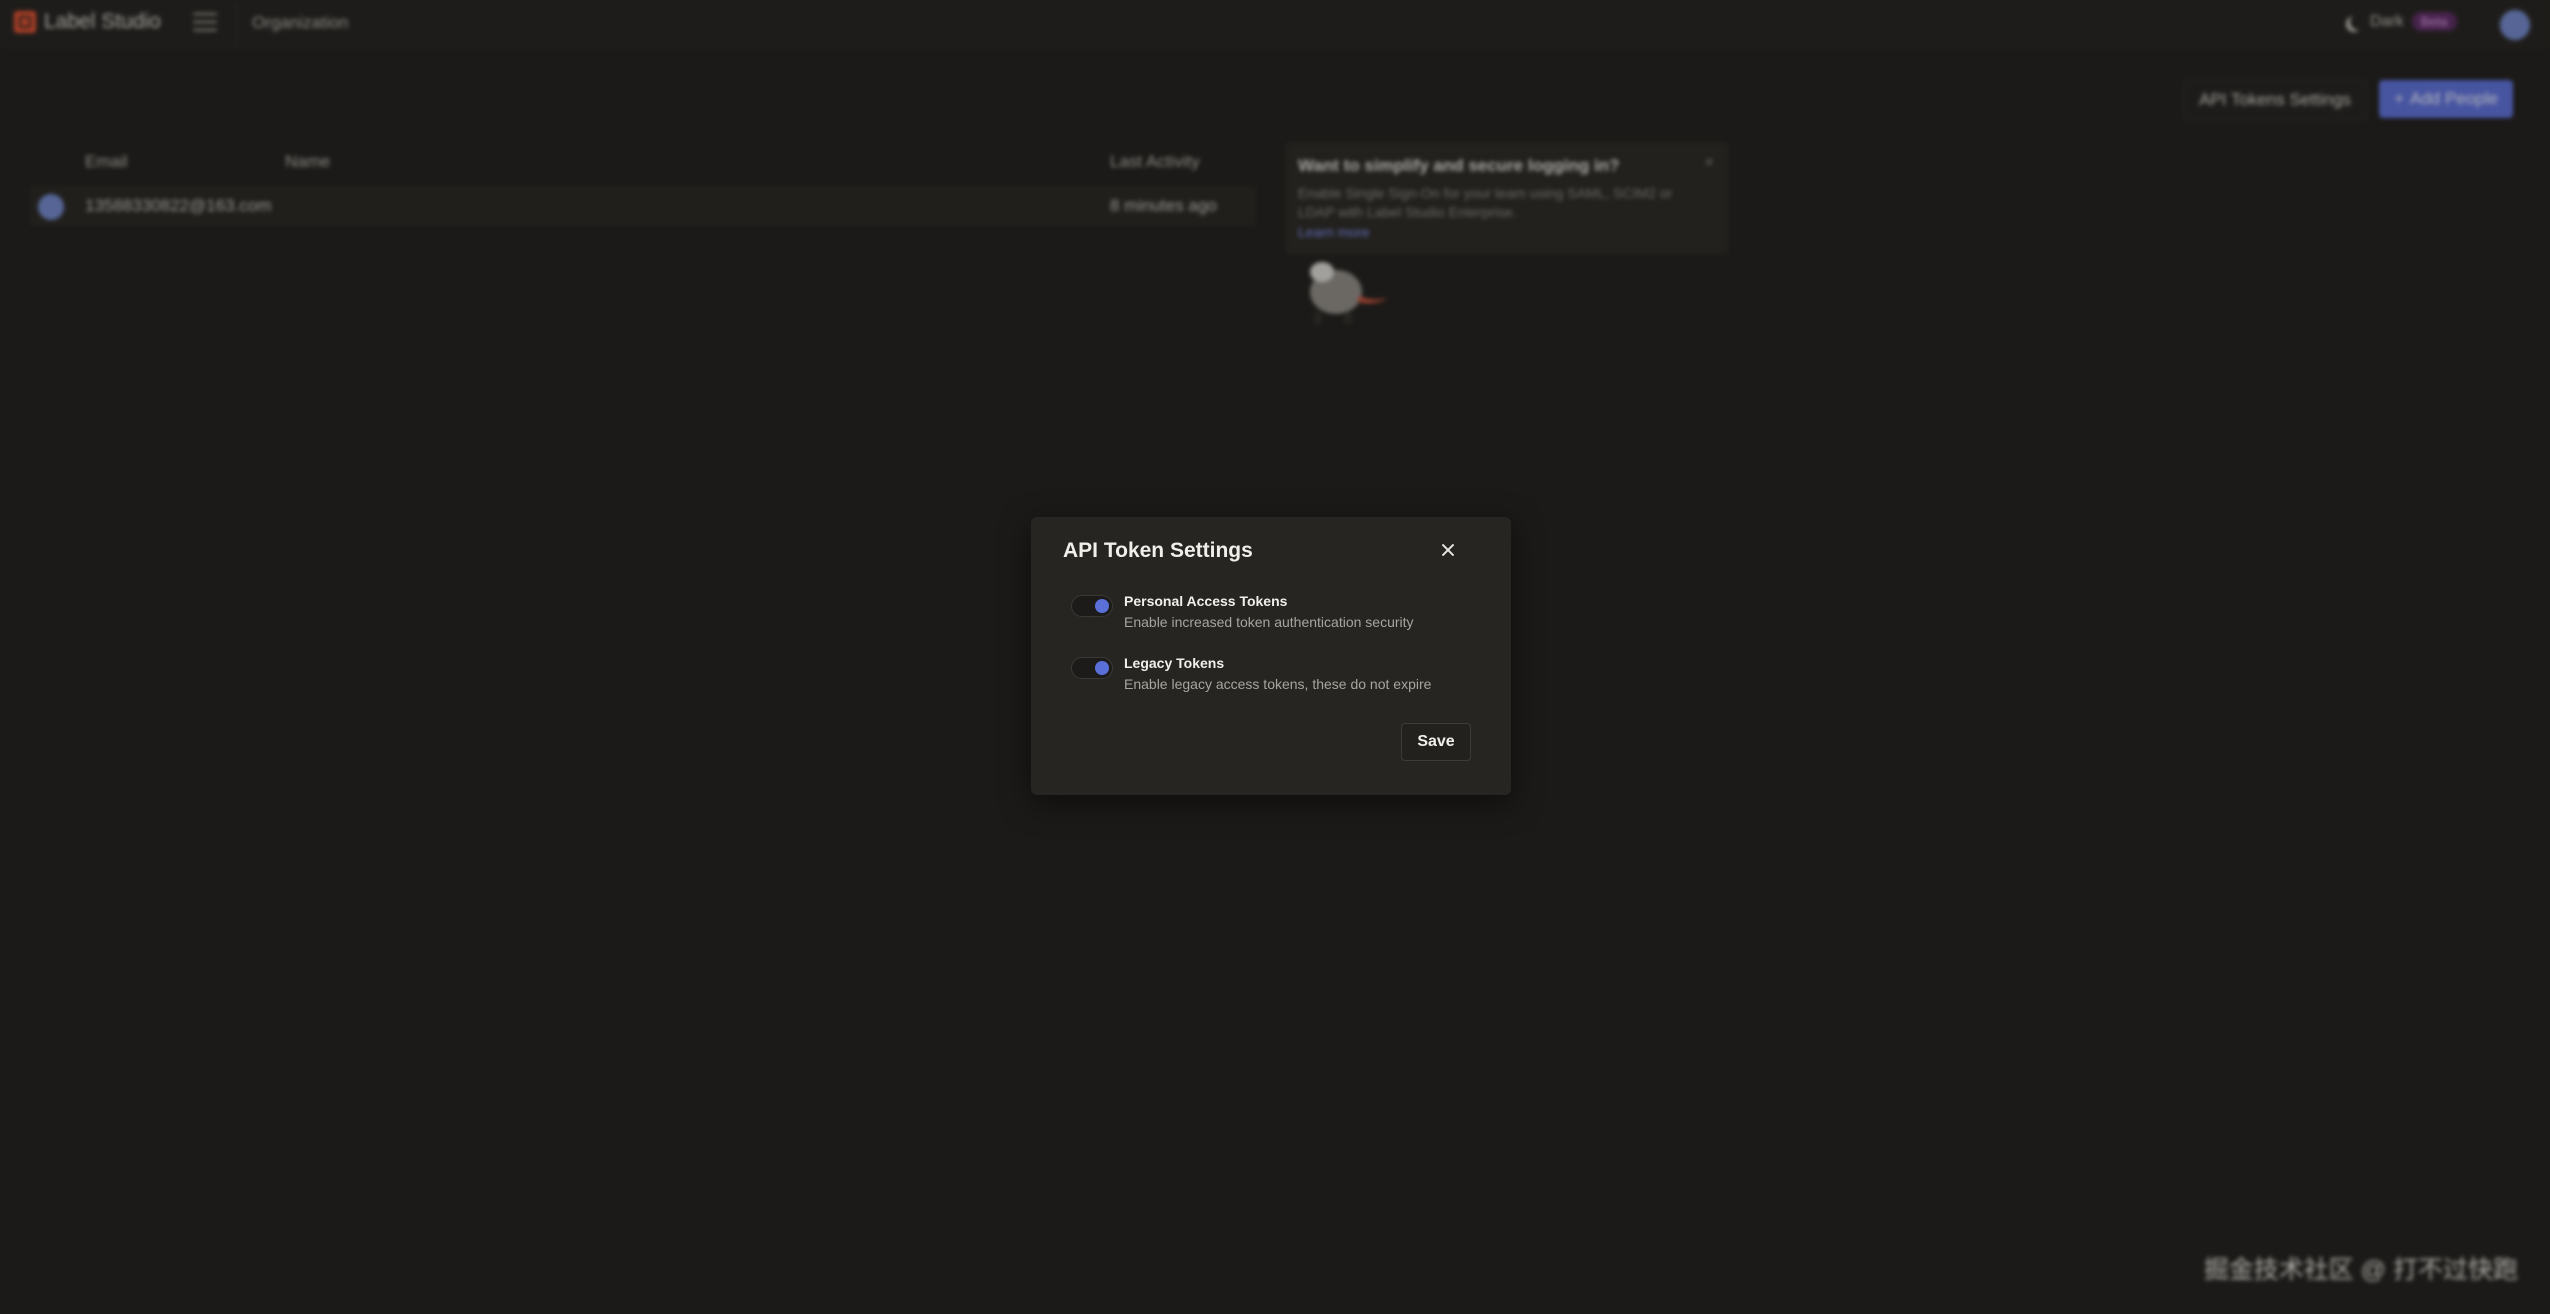 This screenshot has width=2550, height=1314. I want to click on option-title: Legacy Tokens, so click(1174, 663).